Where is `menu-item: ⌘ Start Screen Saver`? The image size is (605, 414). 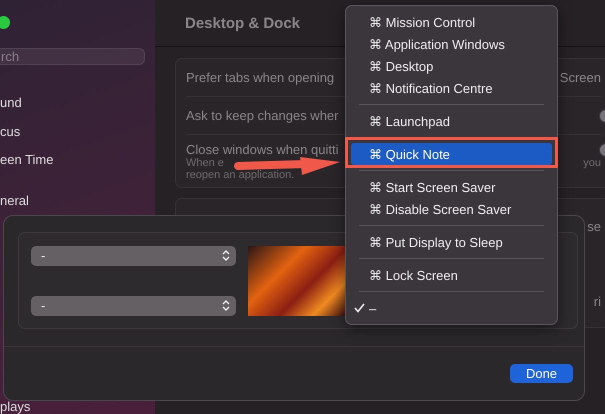 menu-item: ⌘ Start Screen Saver is located at coordinates (451, 187).